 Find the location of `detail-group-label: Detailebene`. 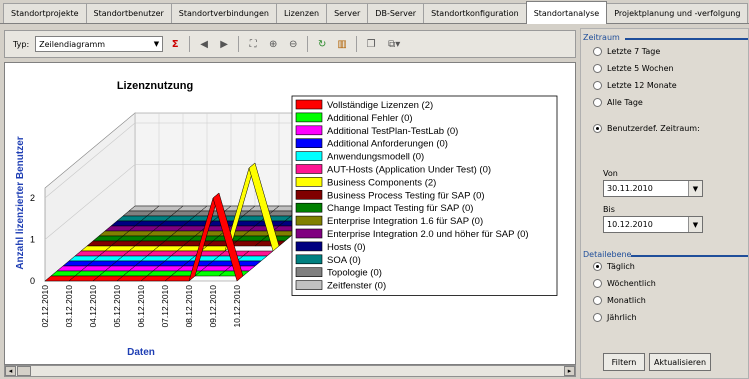

detail-group-label: Detailebene is located at coordinates (665, 254).